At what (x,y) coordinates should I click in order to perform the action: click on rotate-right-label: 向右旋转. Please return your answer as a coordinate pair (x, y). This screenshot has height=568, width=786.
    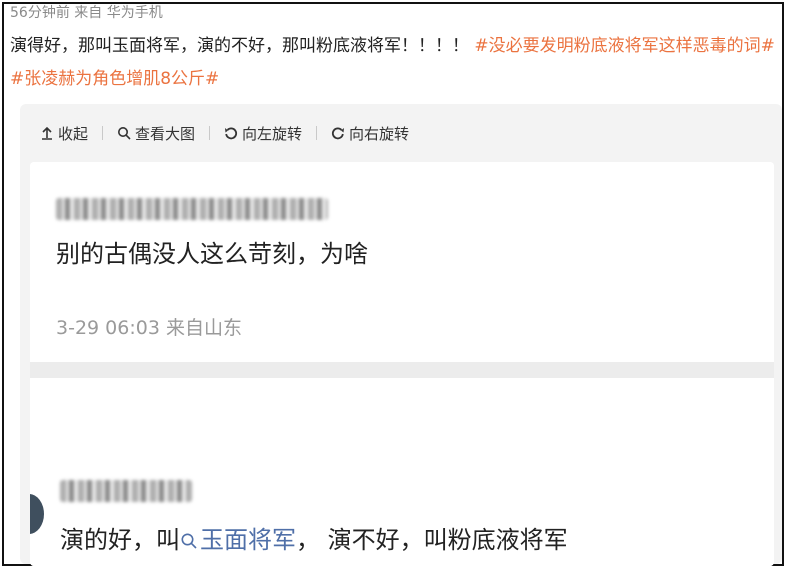
    Looking at the image, I should click on (379, 133).